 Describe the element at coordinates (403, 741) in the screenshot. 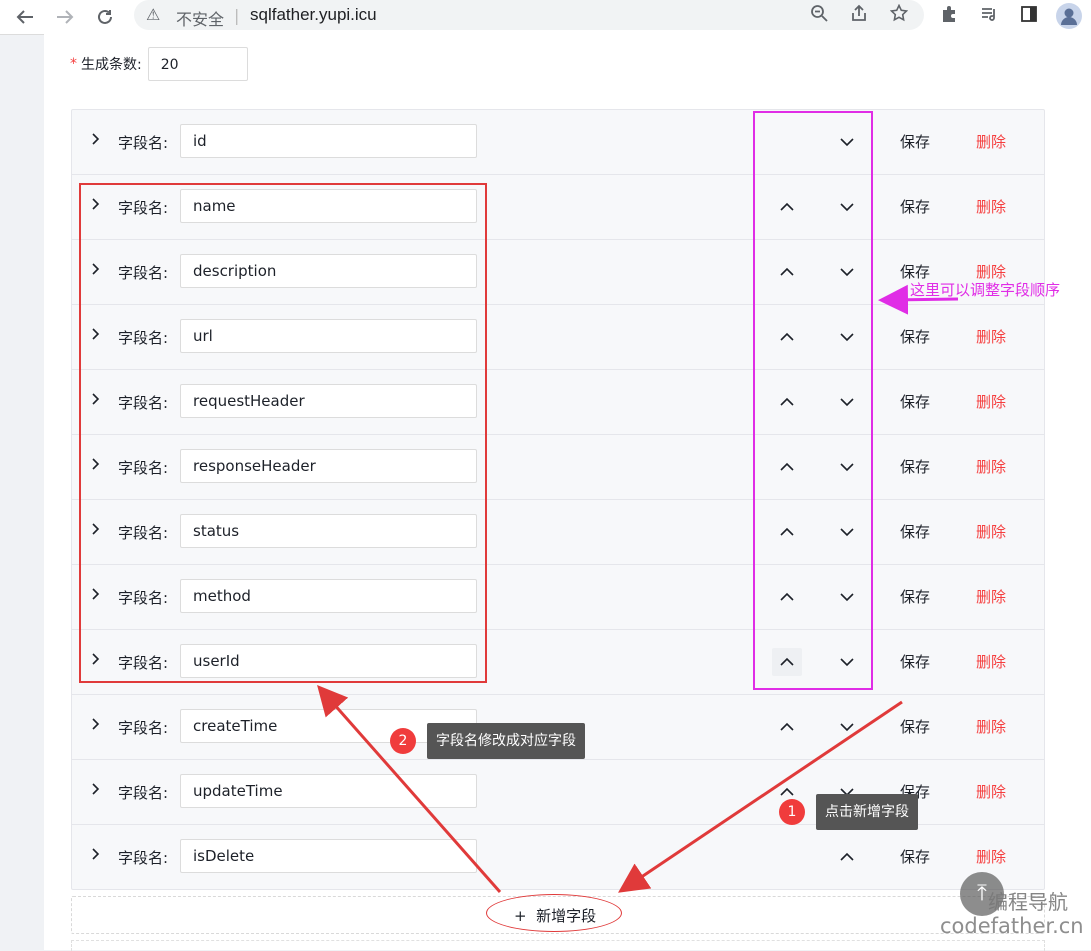

I see `step-2-badge: 2` at that location.